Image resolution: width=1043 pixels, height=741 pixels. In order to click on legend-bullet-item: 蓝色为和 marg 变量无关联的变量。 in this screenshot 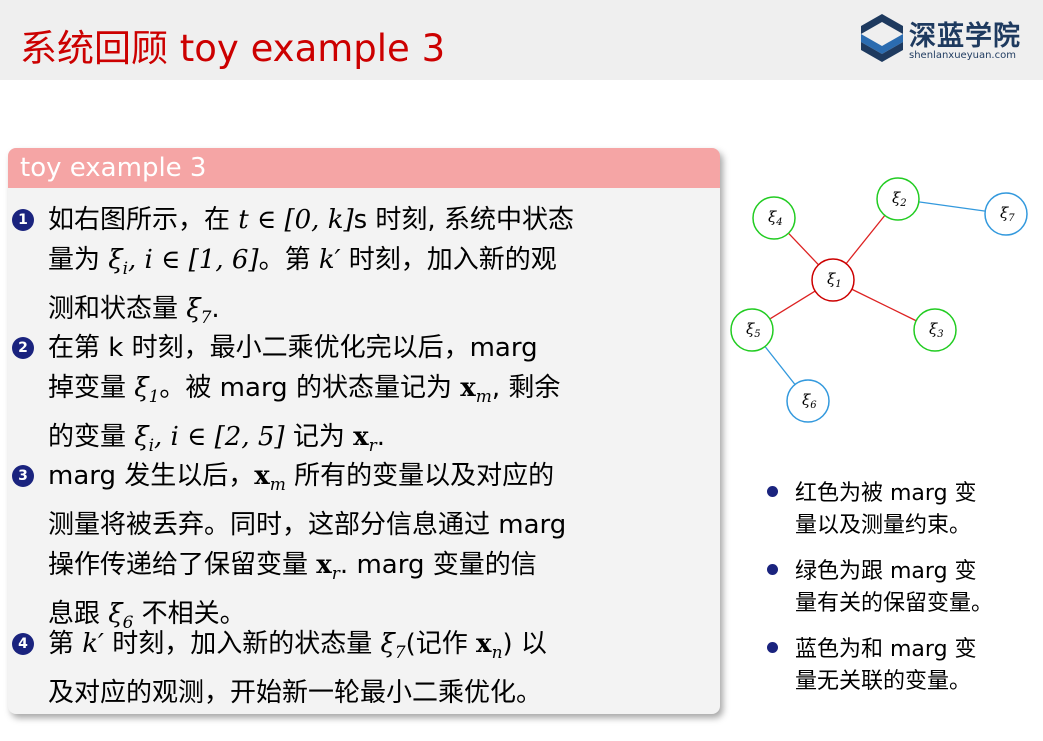, I will do `click(900, 666)`.